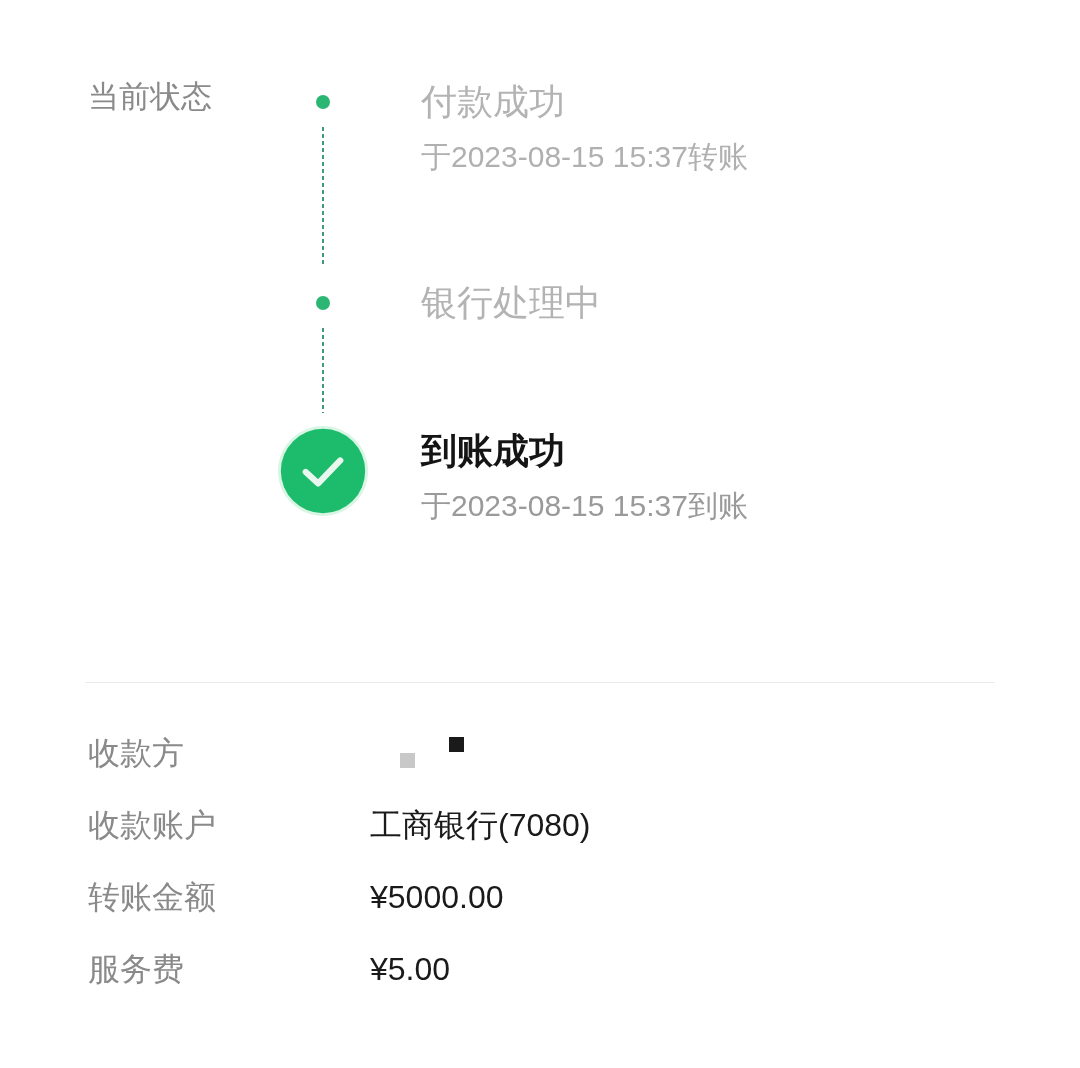 The image size is (1080, 1068). What do you see at coordinates (152, 825) in the screenshot?
I see `detail-label: 收款账户` at bounding box center [152, 825].